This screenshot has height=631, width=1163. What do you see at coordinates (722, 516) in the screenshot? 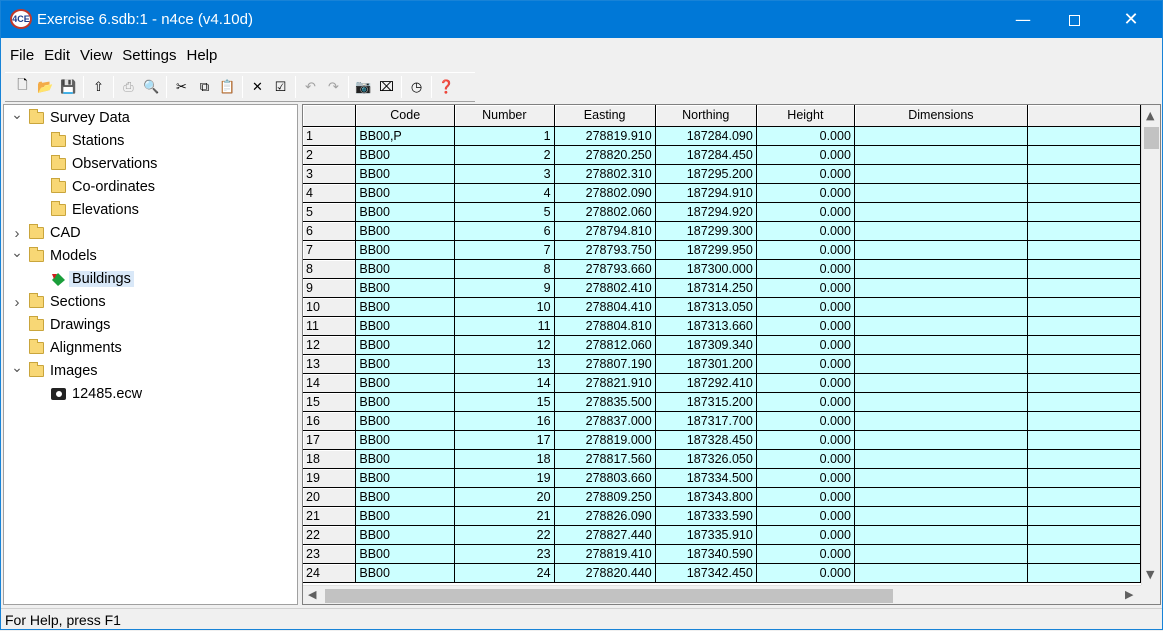
I see `table-row: 21 BB00 21 278826.090 187333.590 0.000` at bounding box center [722, 516].